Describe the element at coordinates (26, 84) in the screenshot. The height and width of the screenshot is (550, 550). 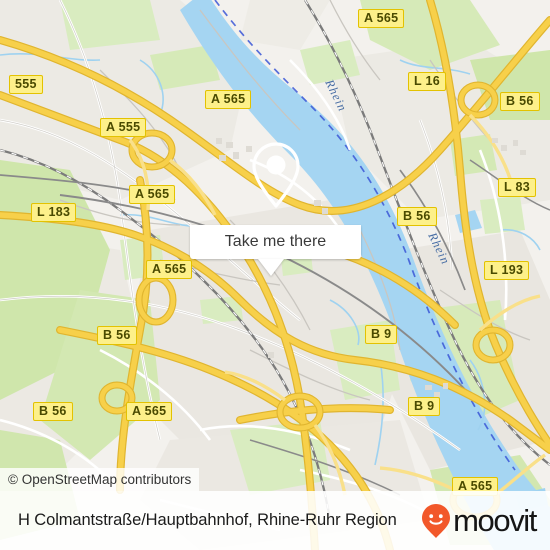
I see `road-shield: 555` at that location.